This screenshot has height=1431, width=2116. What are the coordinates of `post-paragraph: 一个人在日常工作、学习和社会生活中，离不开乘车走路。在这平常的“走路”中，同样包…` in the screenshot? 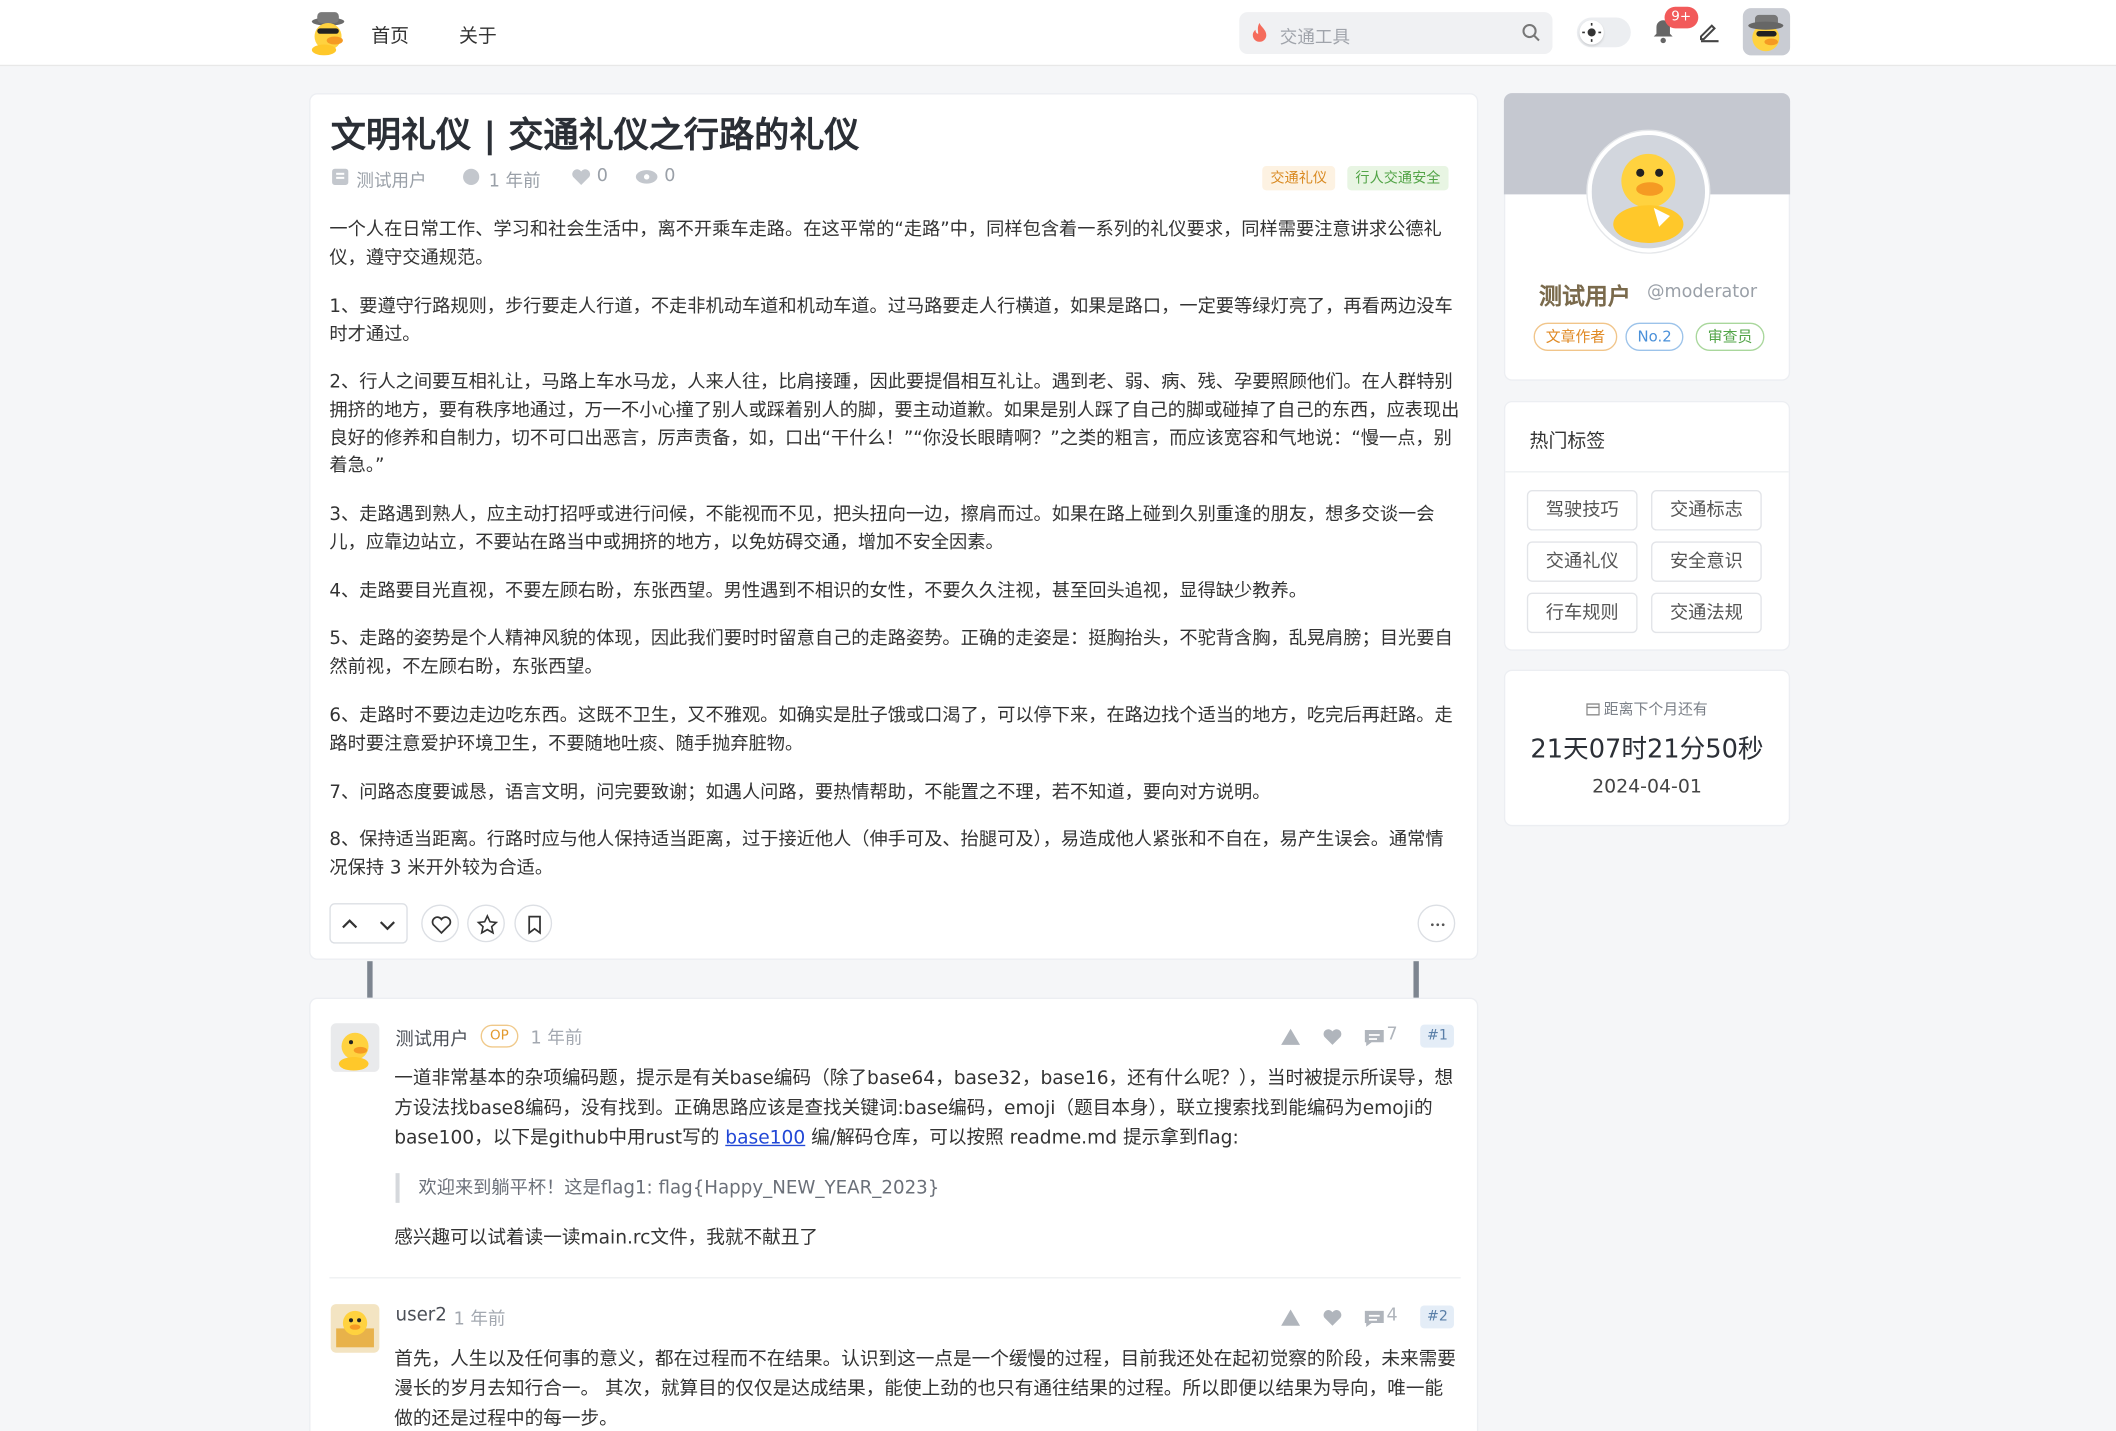 It's located at (885, 243).